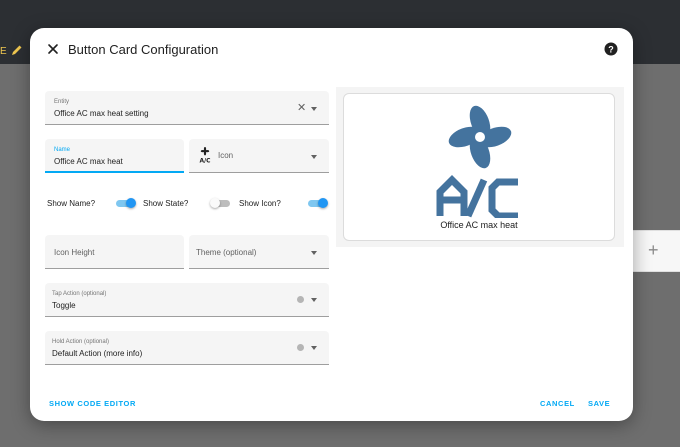 Image resolution: width=680 pixels, height=447 pixels. Describe the element at coordinates (166, 203) in the screenshot. I see `show-state-label: Show State?` at that location.